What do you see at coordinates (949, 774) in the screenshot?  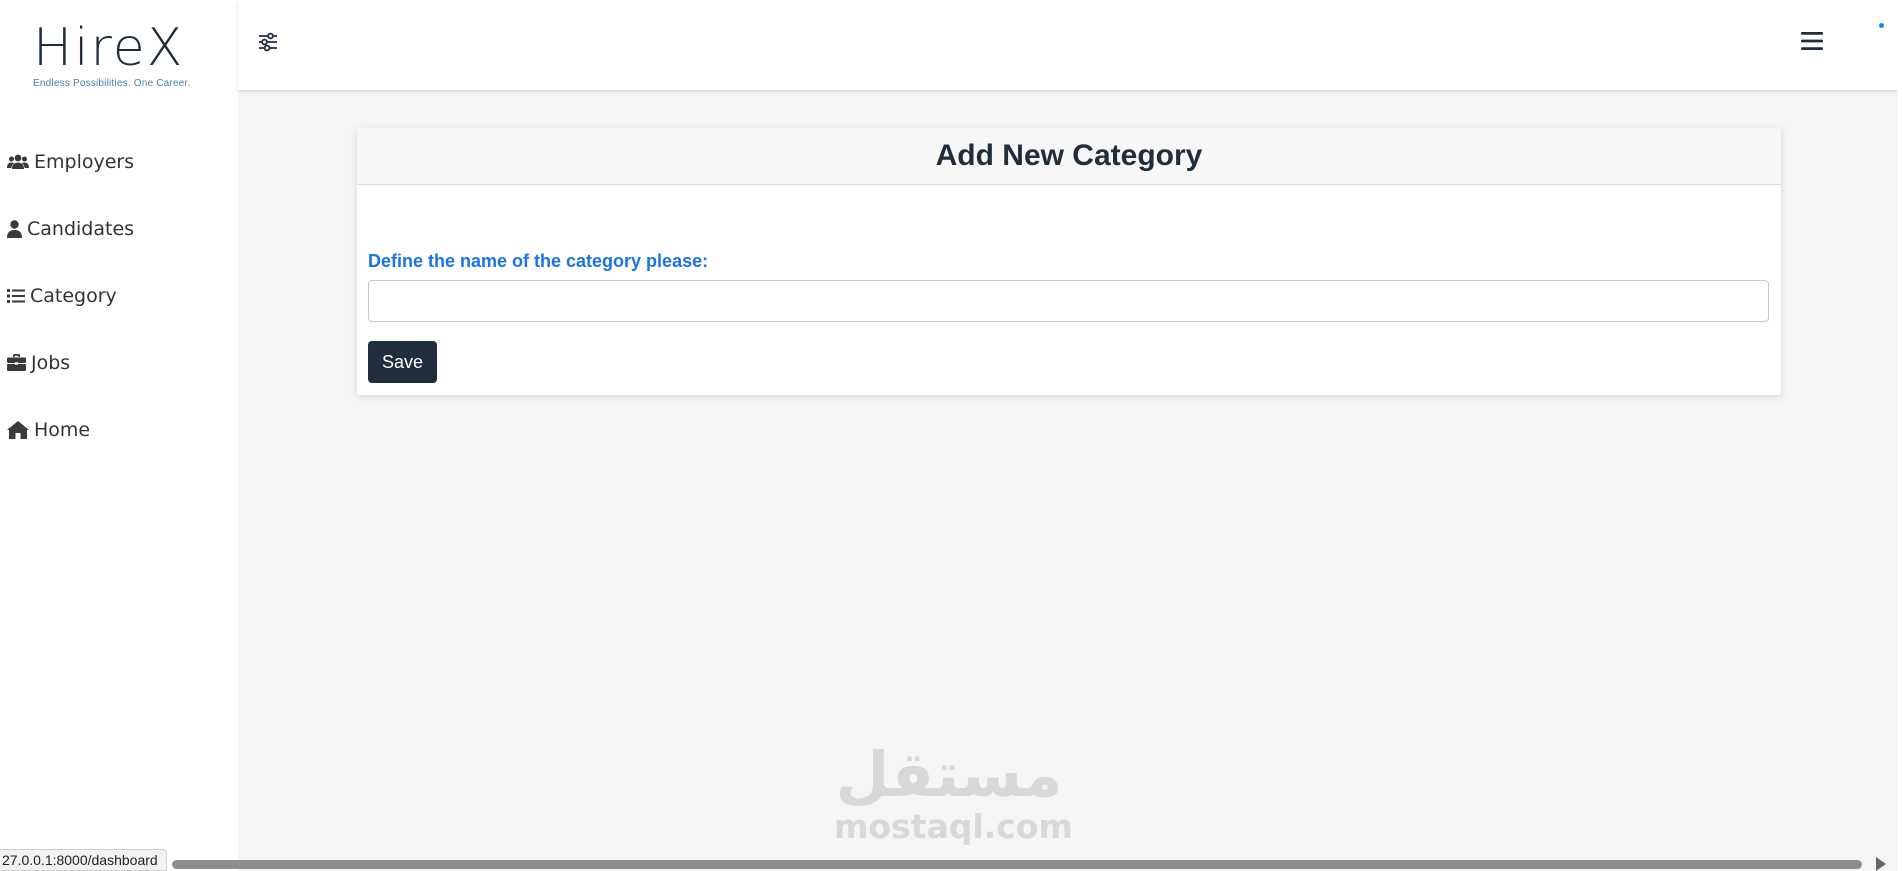 I see `watermark-arabic: مستقل` at bounding box center [949, 774].